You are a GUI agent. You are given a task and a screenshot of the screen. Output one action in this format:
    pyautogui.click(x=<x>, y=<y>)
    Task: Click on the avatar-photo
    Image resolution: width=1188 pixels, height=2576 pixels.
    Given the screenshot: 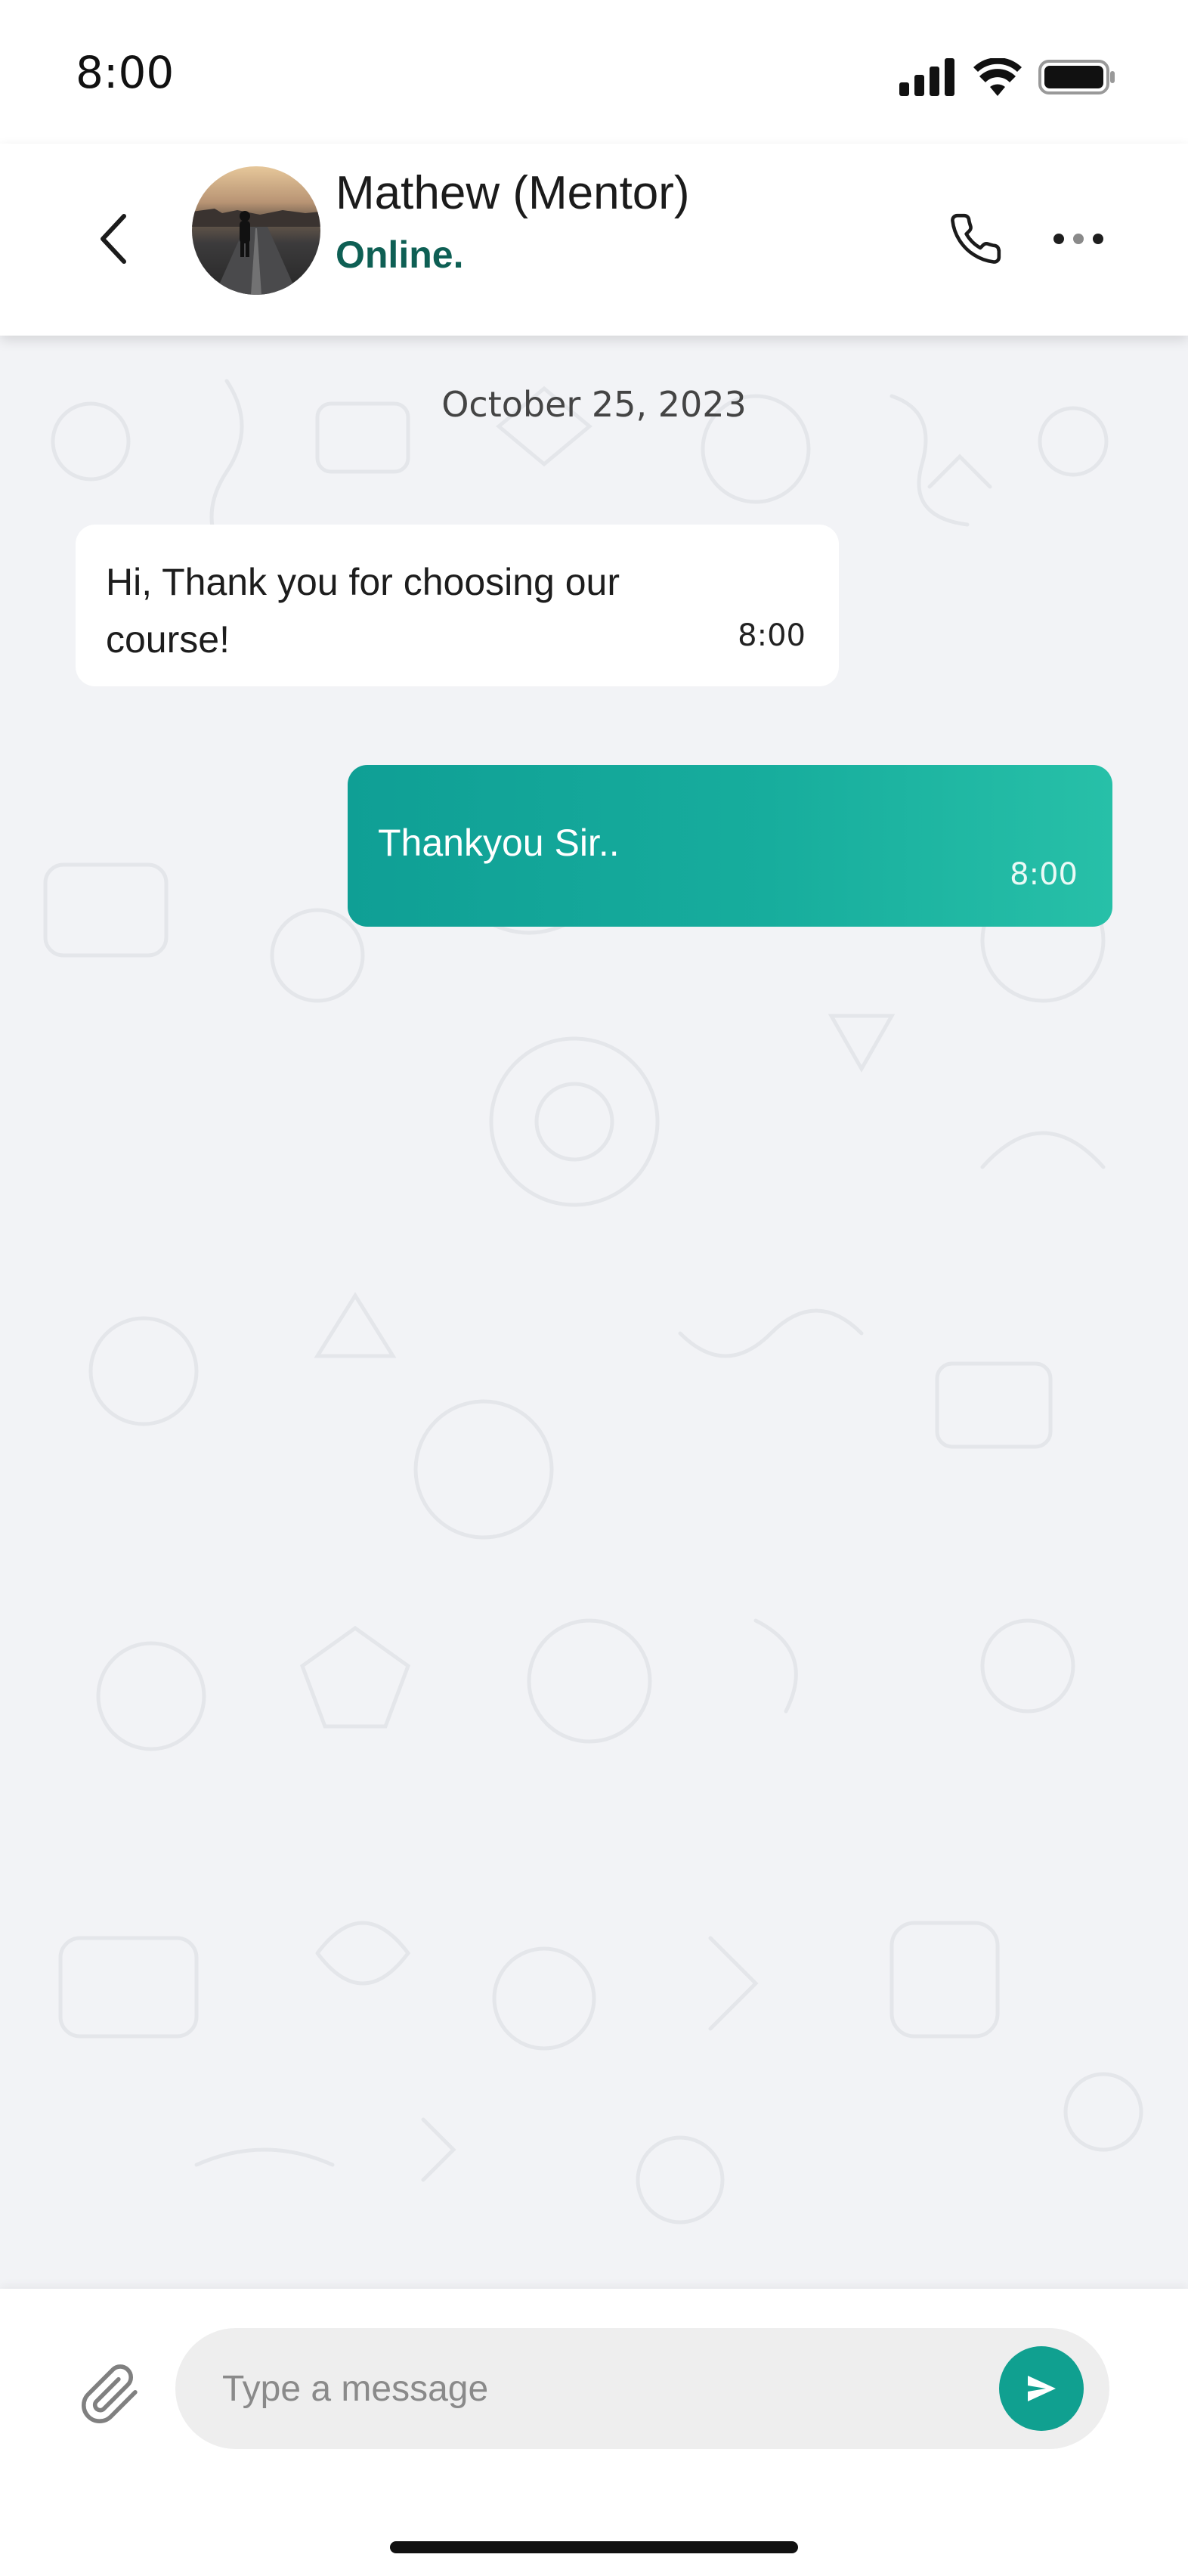 What is the action you would take?
    pyautogui.click(x=256, y=252)
    